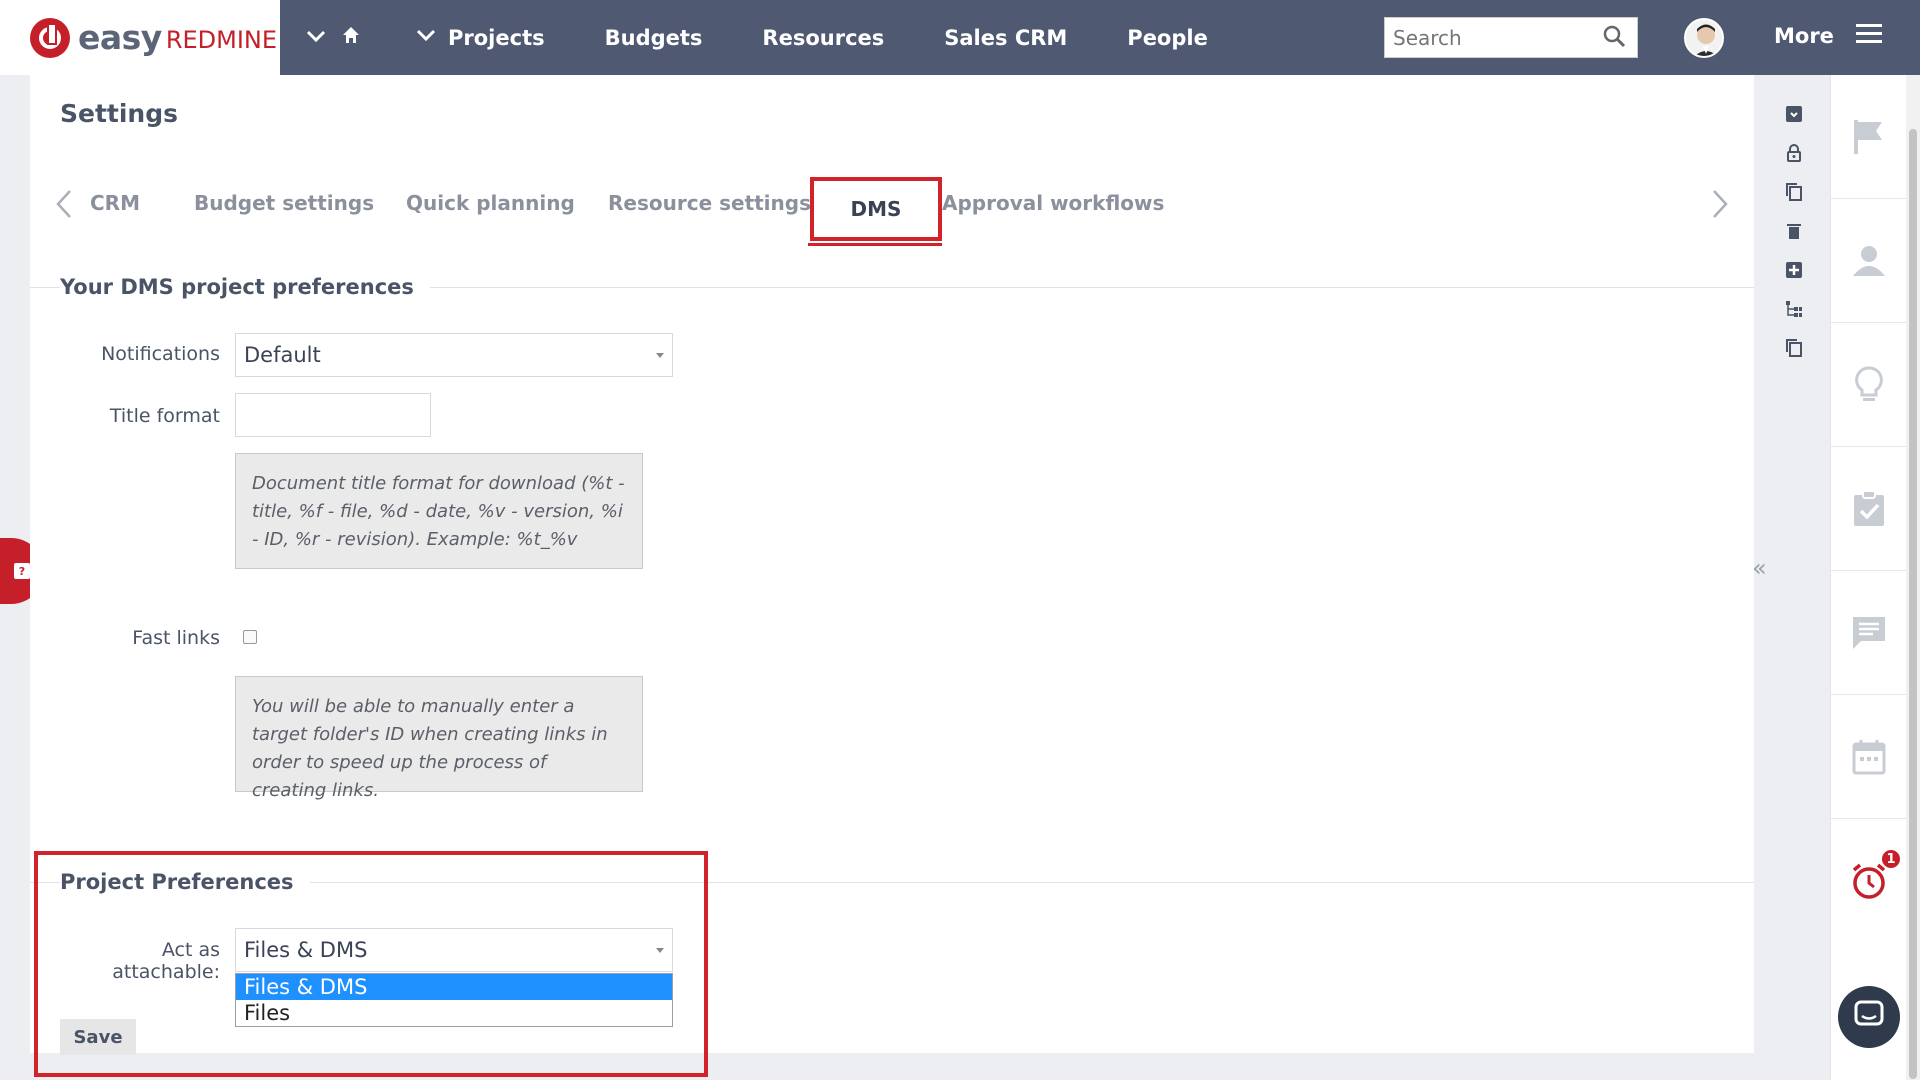 The height and width of the screenshot is (1080, 1920). I want to click on person-icon, so click(1869, 261).